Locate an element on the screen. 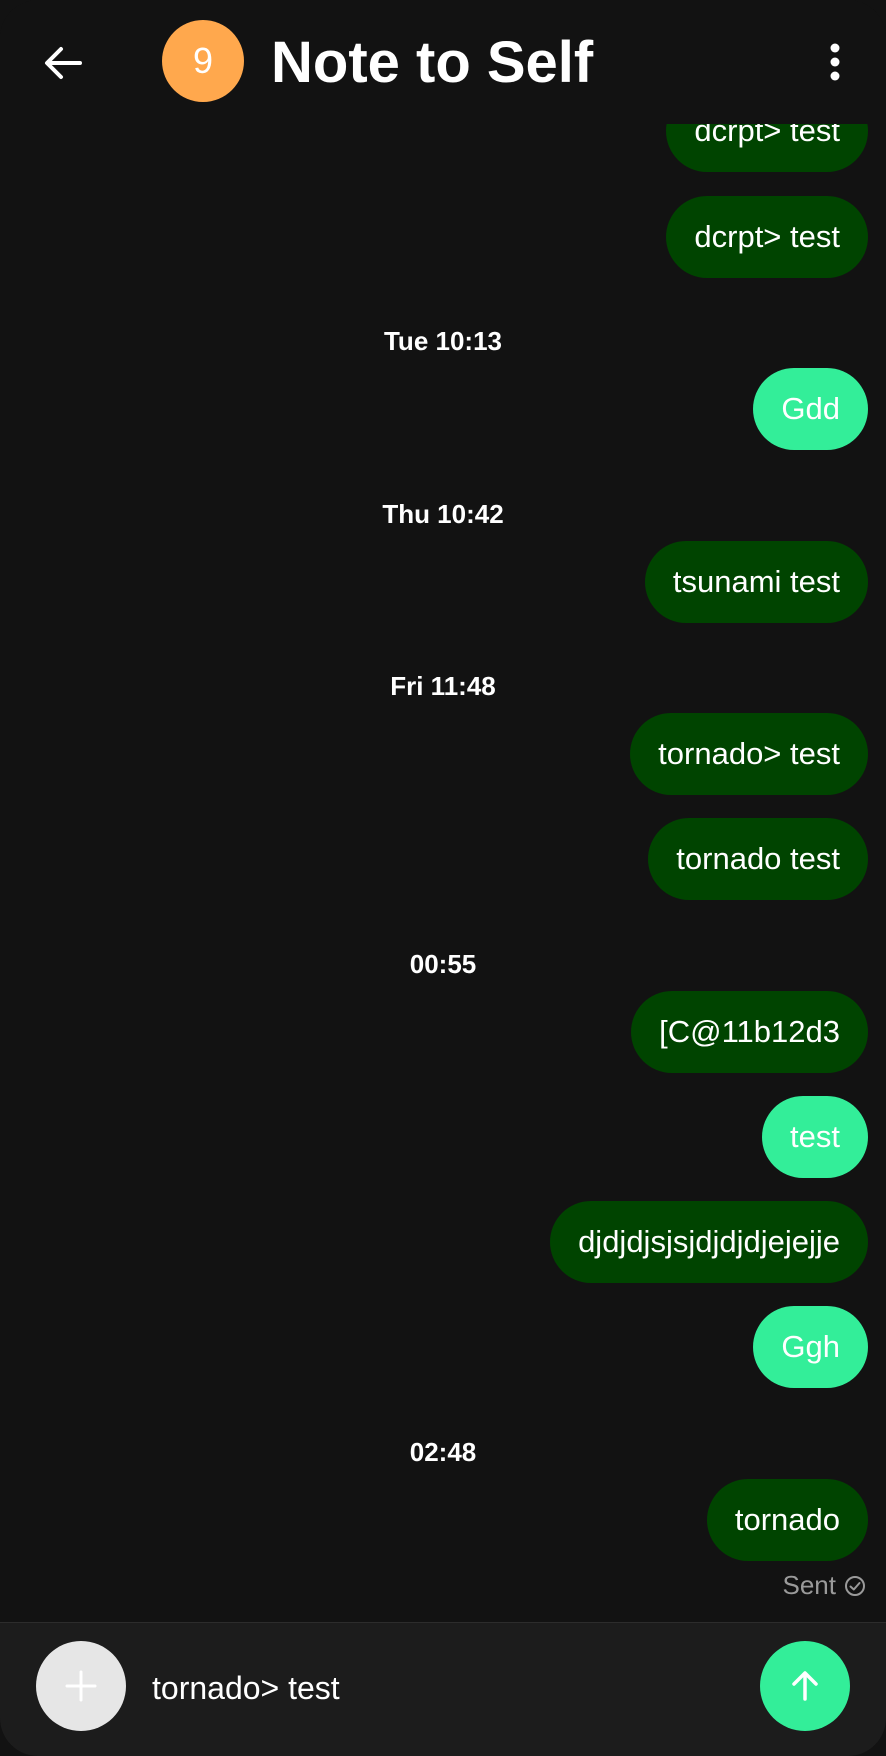  check-circle-icon is located at coordinates (855, 1585).